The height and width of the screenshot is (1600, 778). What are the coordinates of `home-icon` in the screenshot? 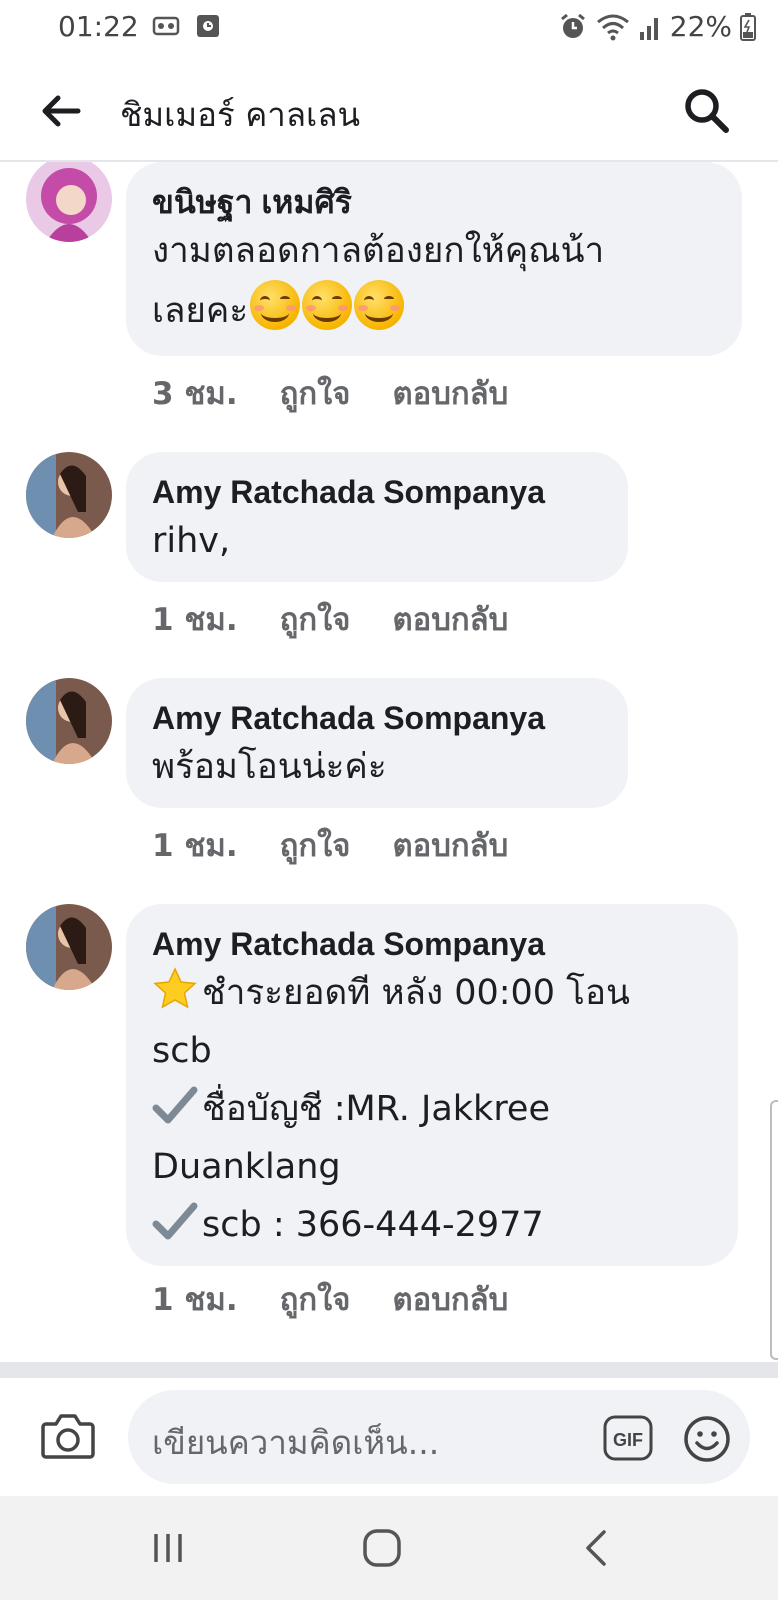 It's located at (382, 1548).